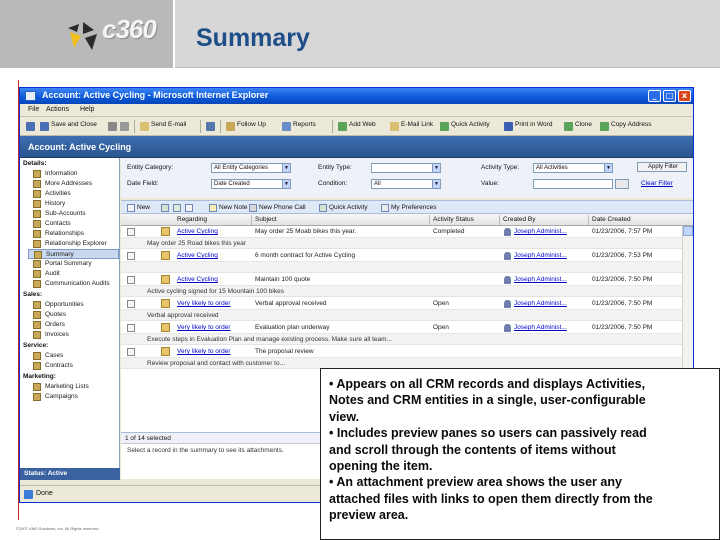 This screenshot has height=540, width=720. I want to click on nav-section-marketing: Marketing:, so click(39, 376).